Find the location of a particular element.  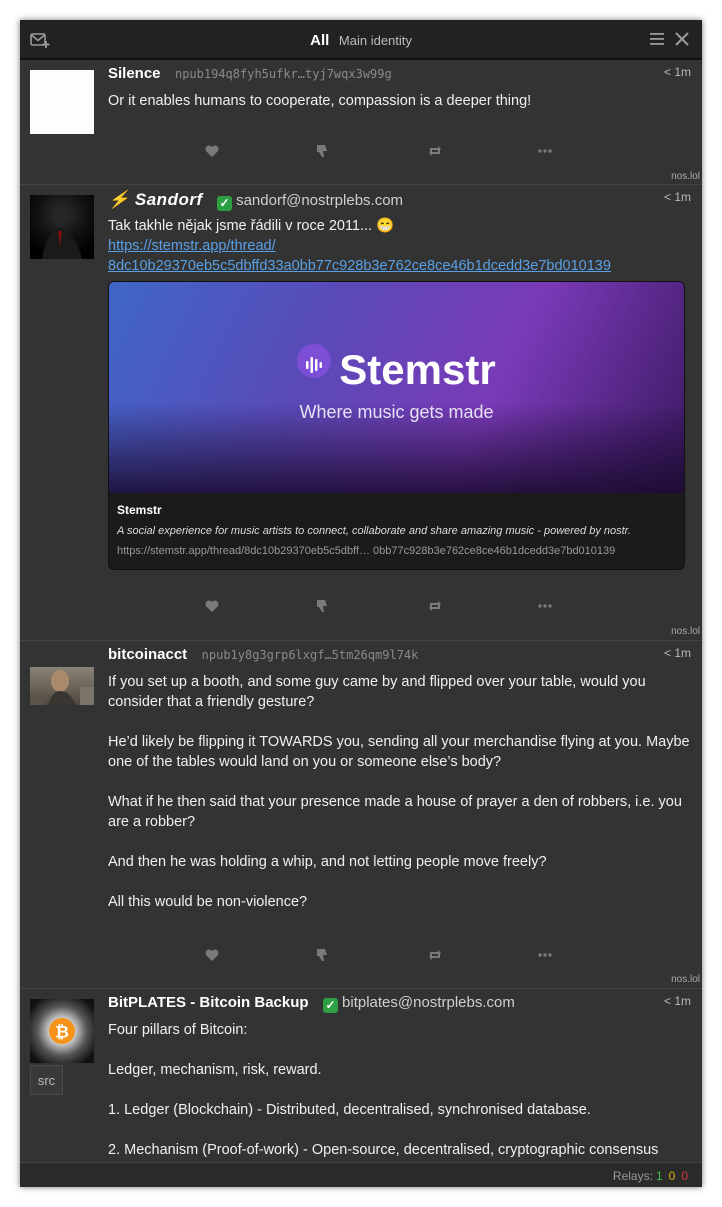

relay-status: Relays: 1 0 0 is located at coordinates (650, 1176).